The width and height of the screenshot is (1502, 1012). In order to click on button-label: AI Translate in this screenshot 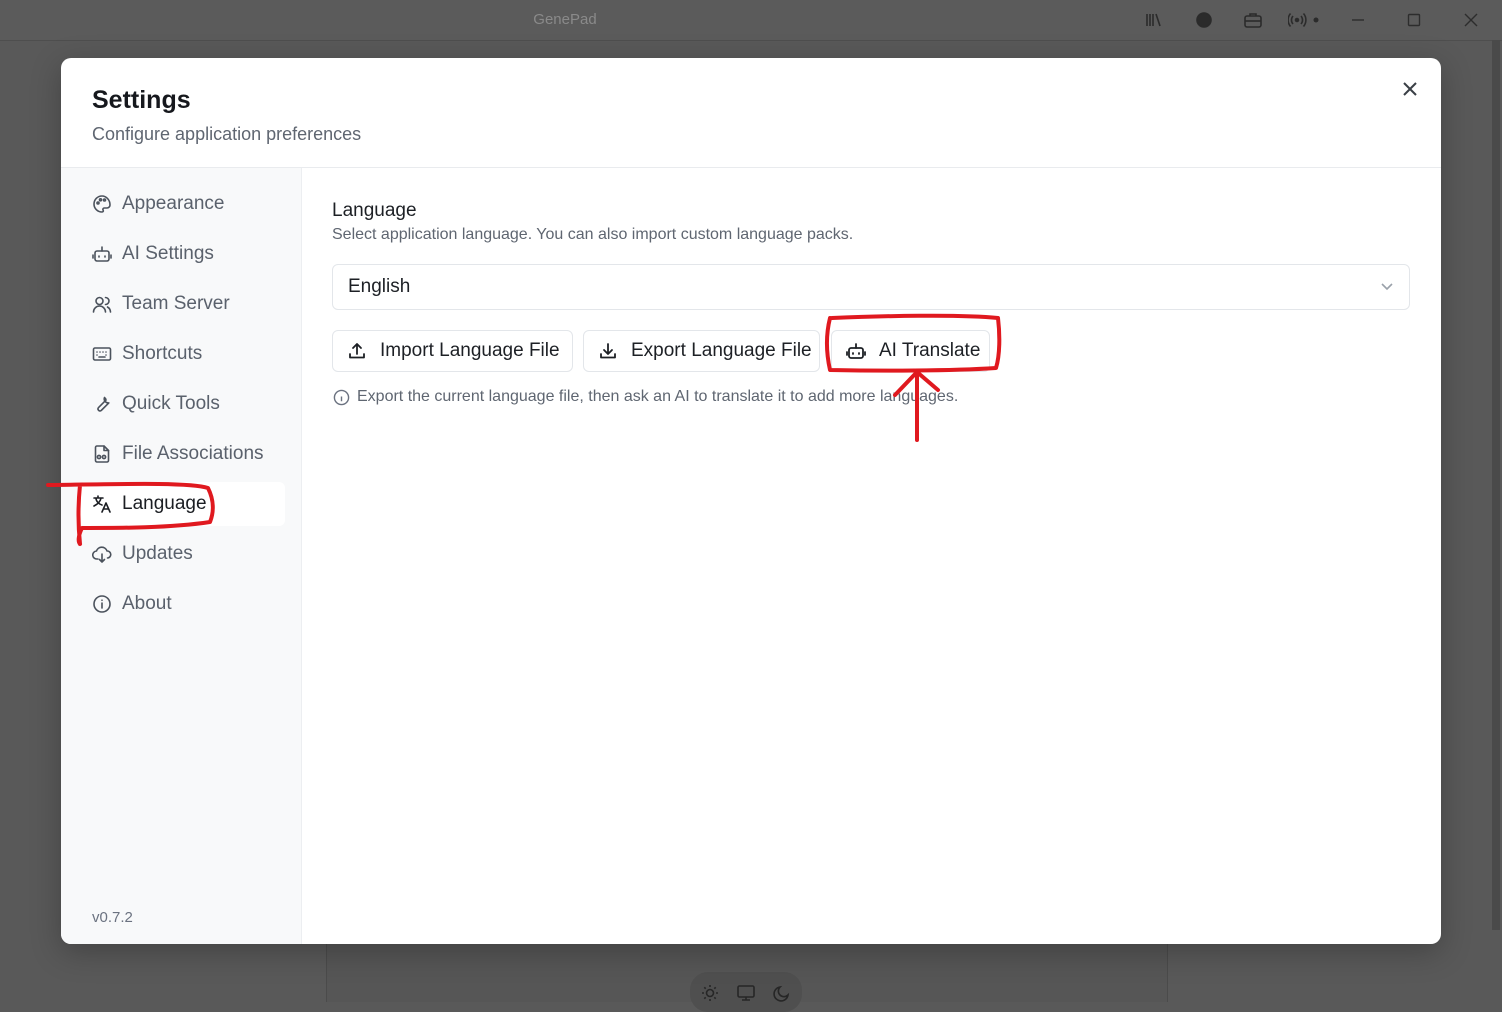, I will do `click(930, 350)`.